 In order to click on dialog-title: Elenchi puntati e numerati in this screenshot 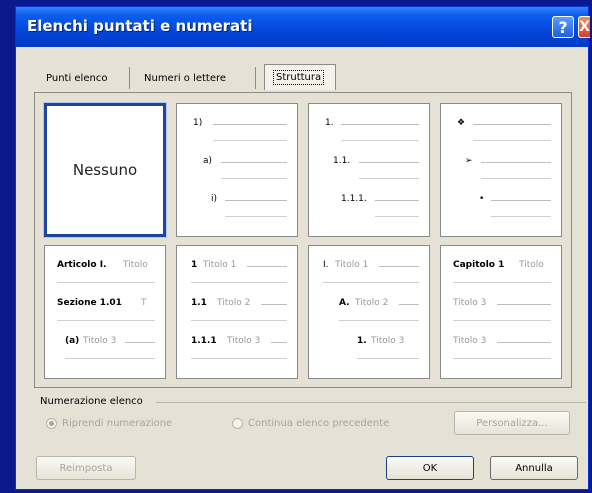, I will do `click(140, 26)`.